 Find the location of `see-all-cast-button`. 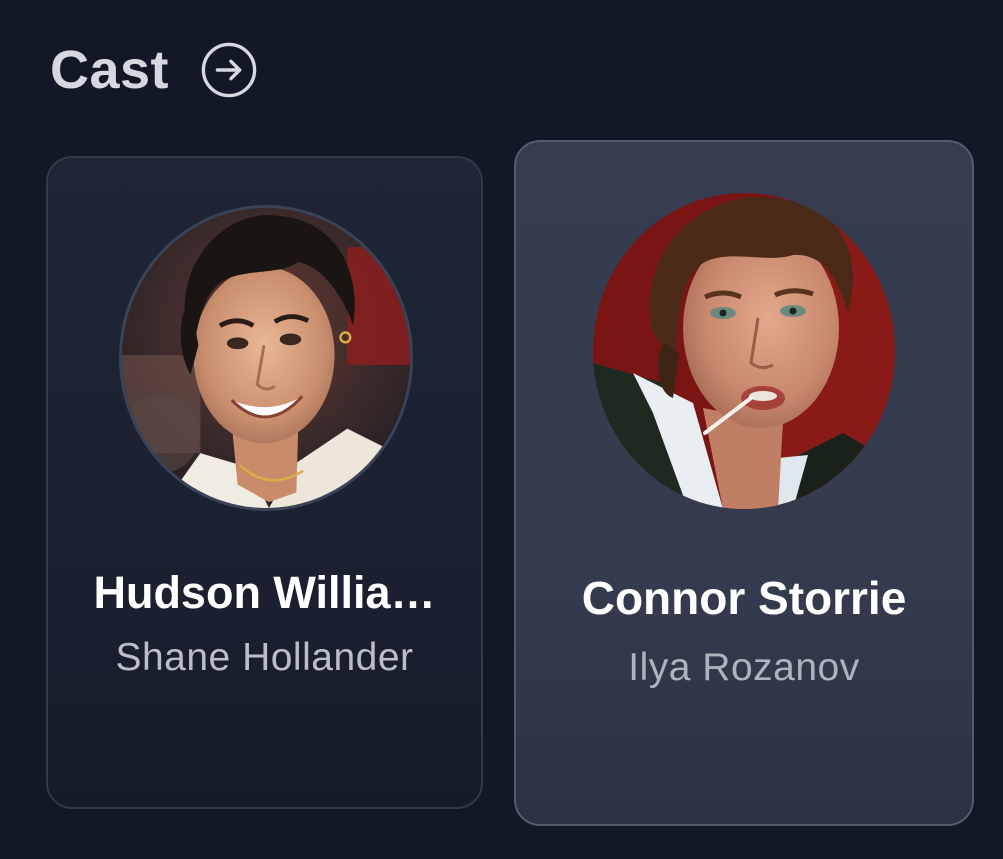

see-all-cast-button is located at coordinates (229, 70).